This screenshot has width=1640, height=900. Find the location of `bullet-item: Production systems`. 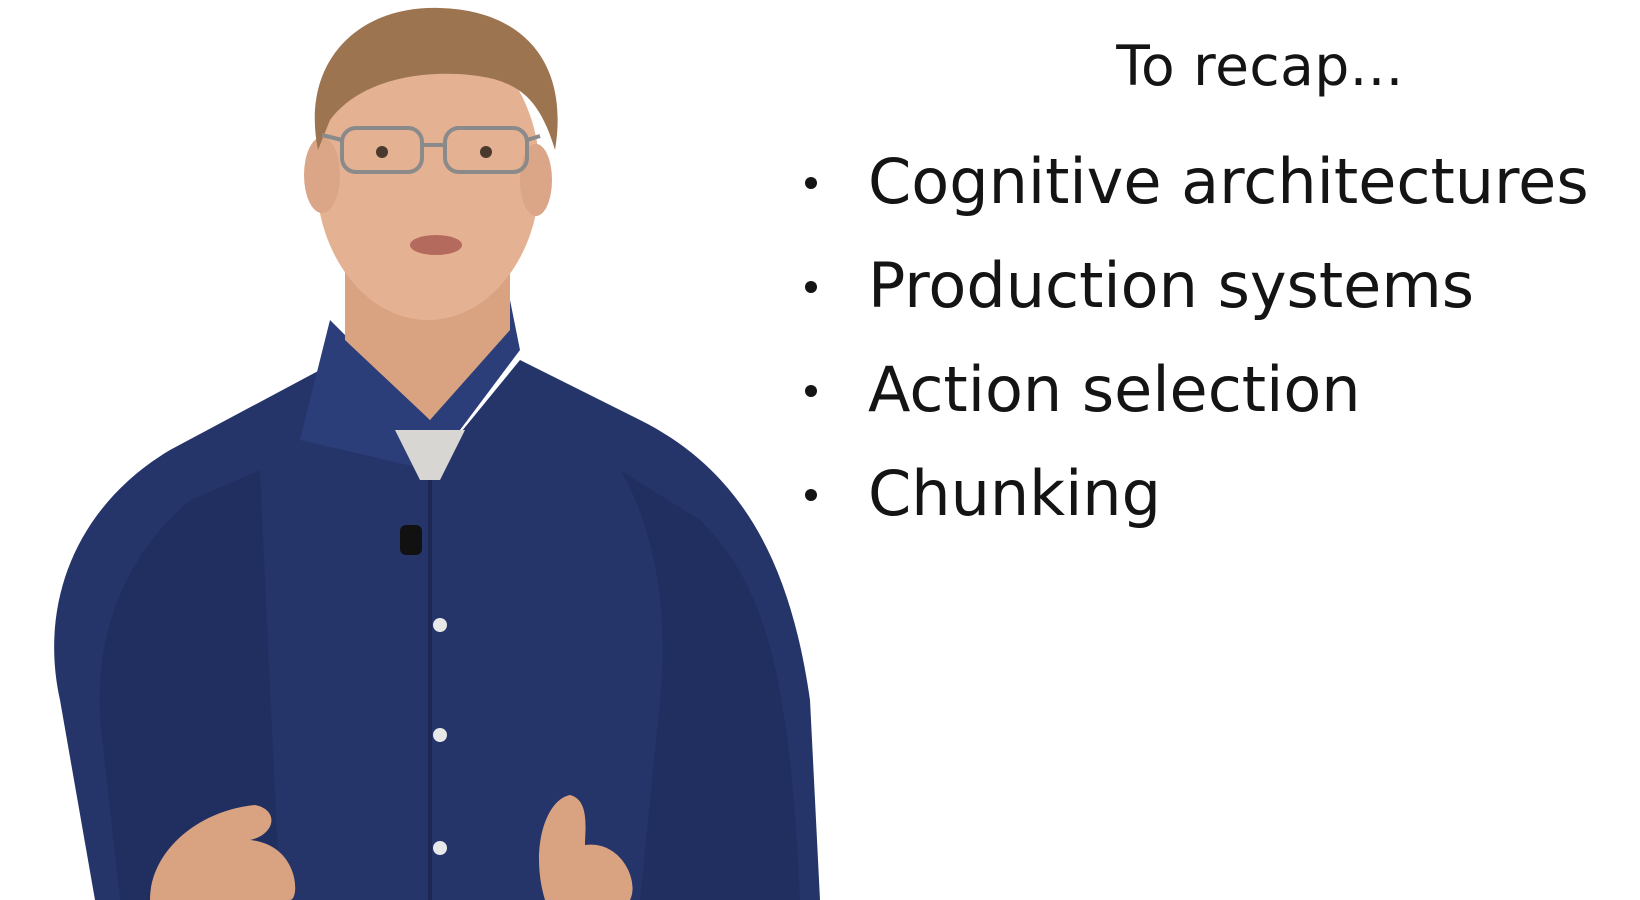

bullet-item: Production systems is located at coordinates (1189, 286).